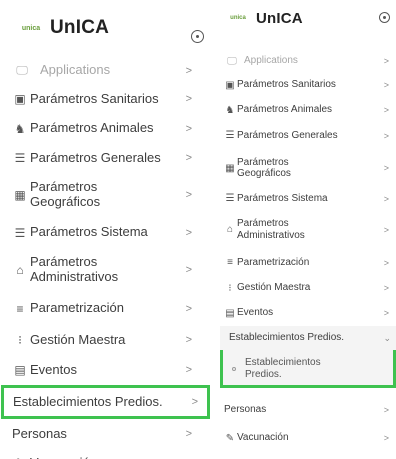 The width and height of the screenshot is (396, 459). Describe the element at coordinates (308, 369) in the screenshot. I see `submenu-item-establecimientos-predios: Establecimientos Predios.` at that location.